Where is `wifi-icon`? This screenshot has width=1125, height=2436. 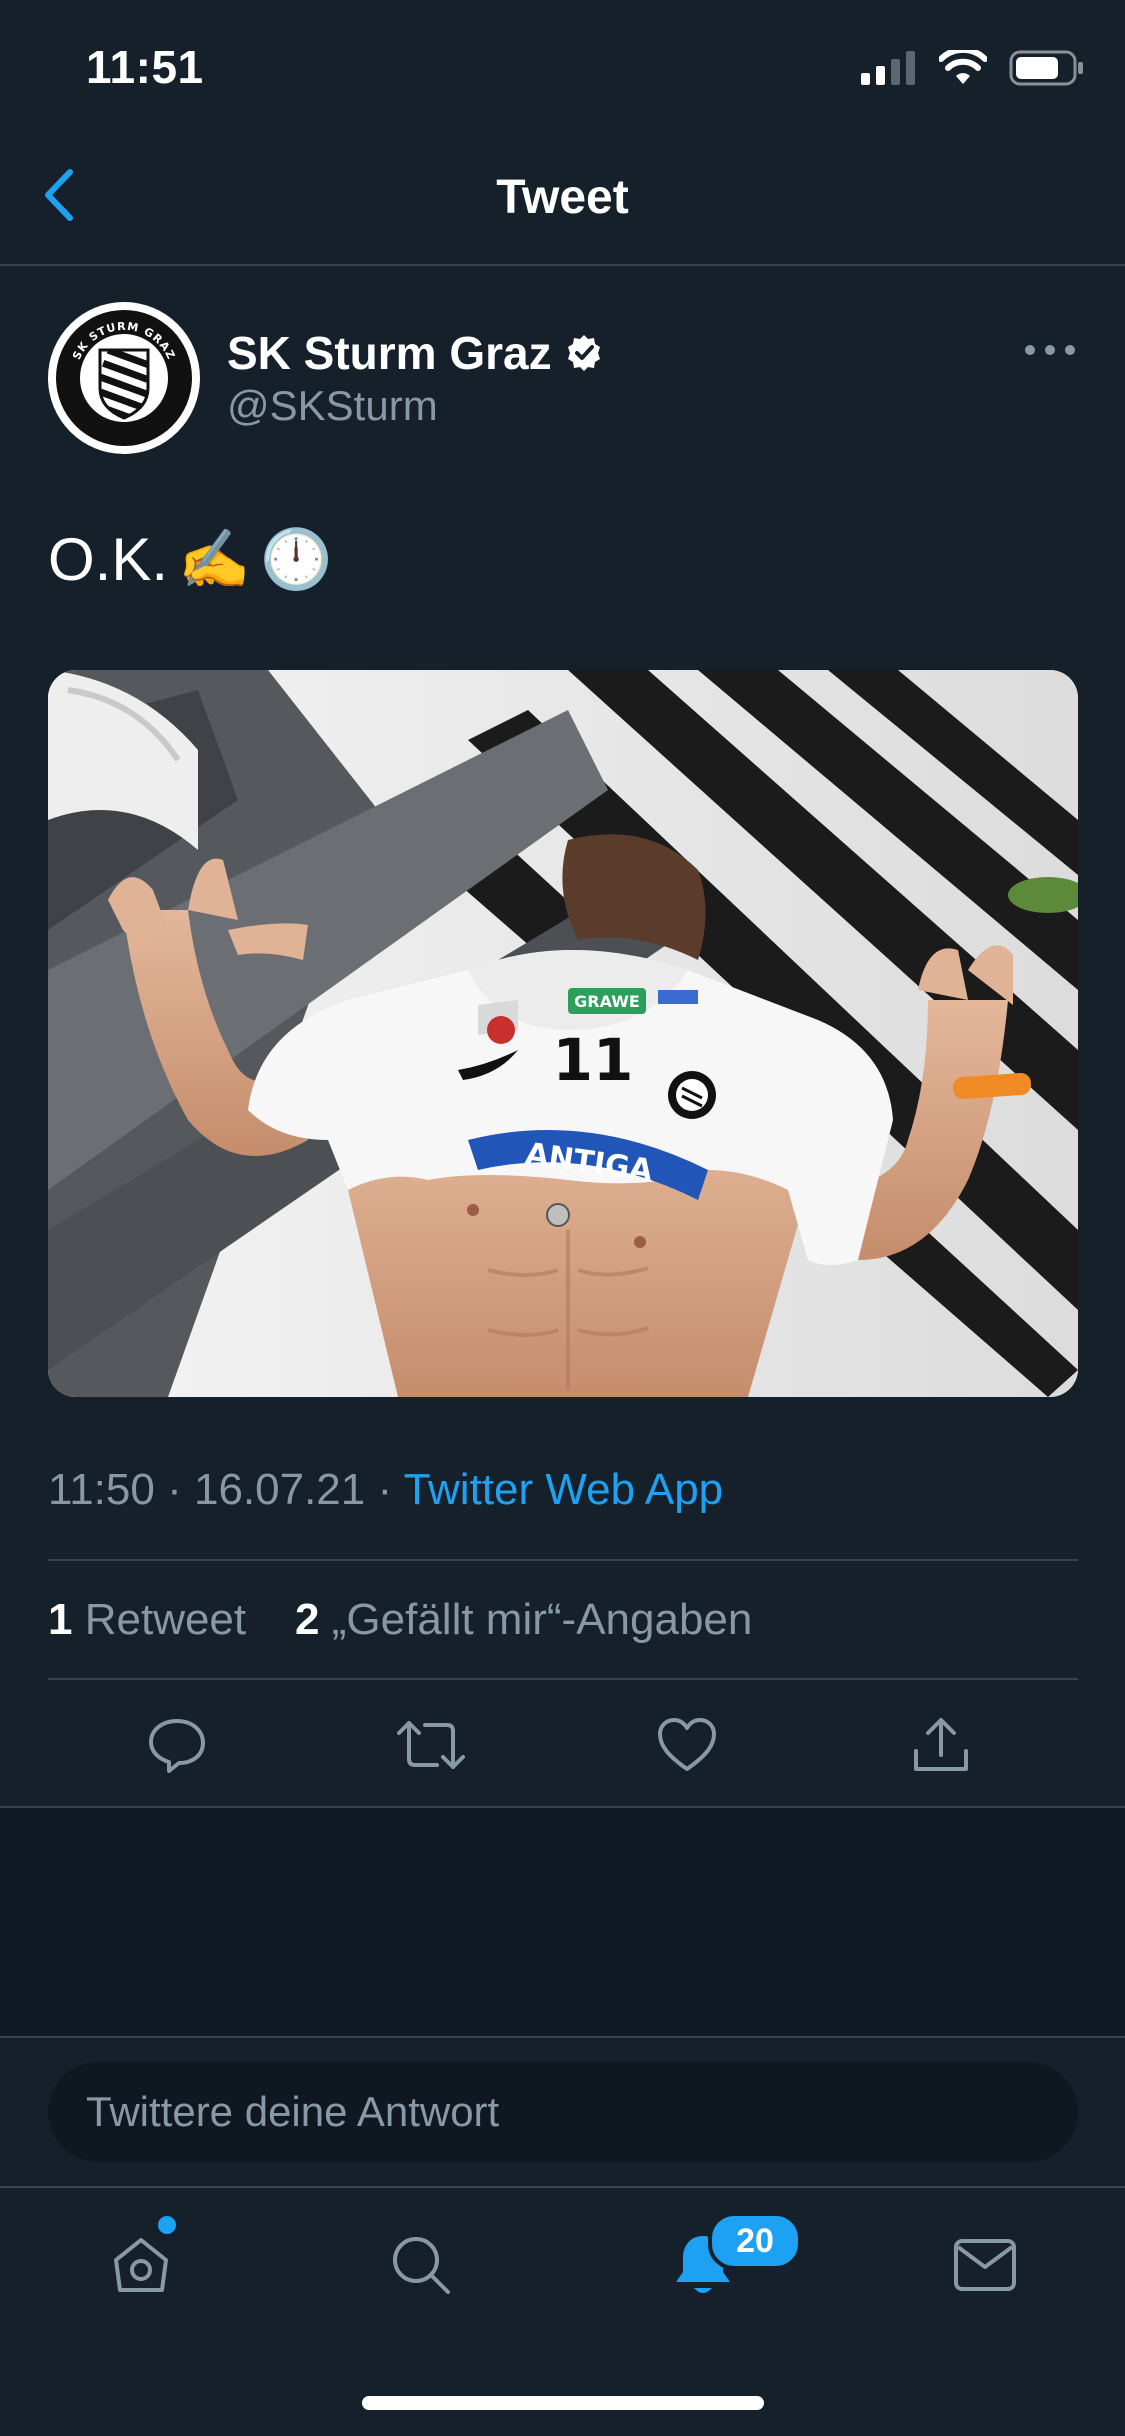 wifi-icon is located at coordinates (963, 67).